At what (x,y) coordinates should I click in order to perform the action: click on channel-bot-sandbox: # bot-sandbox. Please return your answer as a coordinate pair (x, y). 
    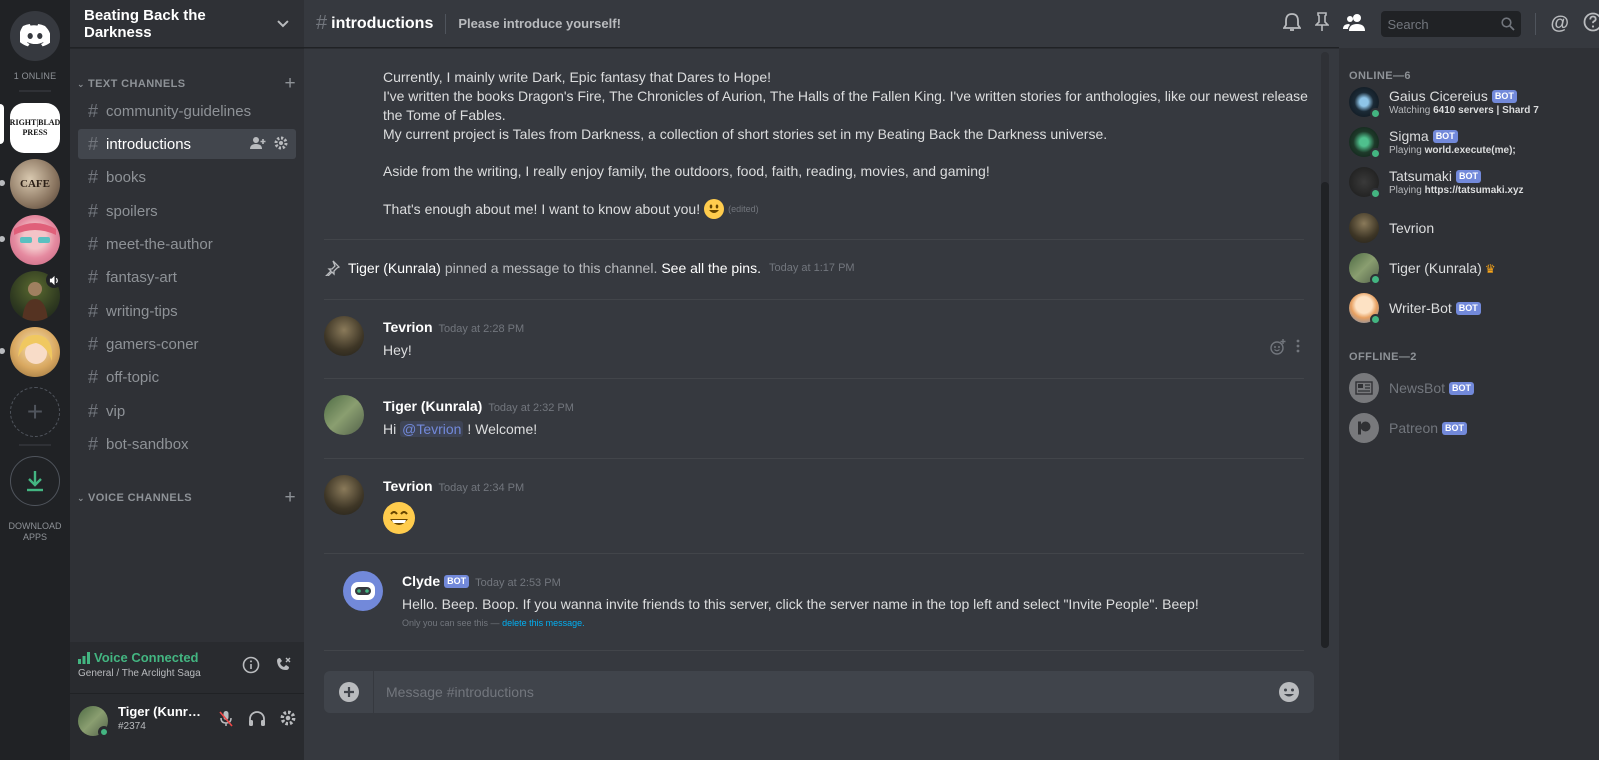
    Looking at the image, I should click on (187, 444).